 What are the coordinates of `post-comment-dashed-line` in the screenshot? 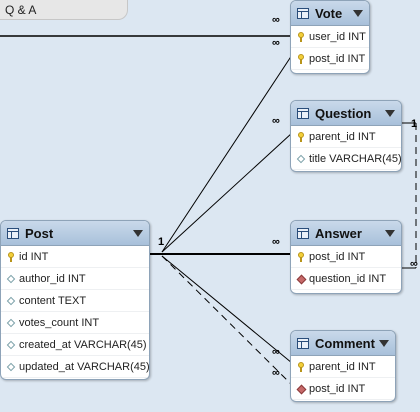 It's located at (227, 320).